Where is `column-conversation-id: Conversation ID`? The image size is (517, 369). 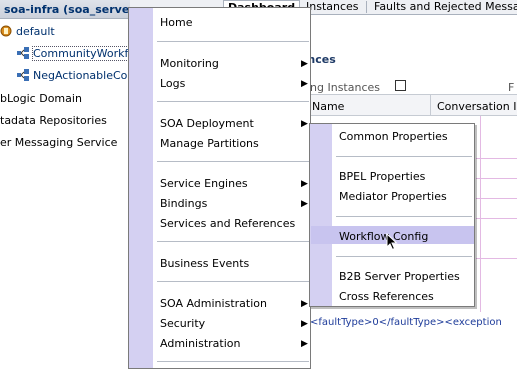 column-conversation-id: Conversation ID is located at coordinates (477, 106).